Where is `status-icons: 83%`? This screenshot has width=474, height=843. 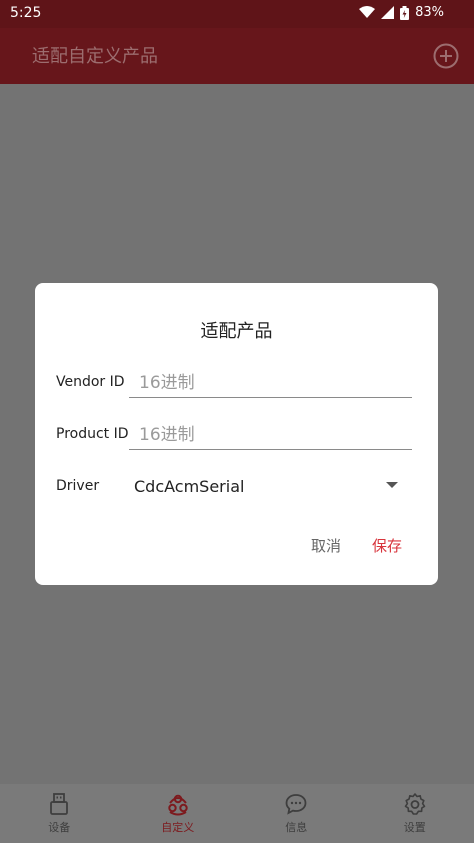 status-icons: 83% is located at coordinates (401, 12).